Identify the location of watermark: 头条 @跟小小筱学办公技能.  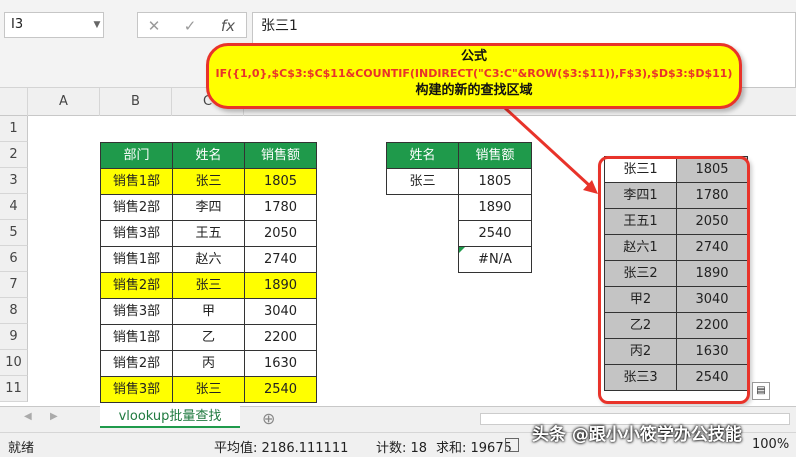
(637, 435).